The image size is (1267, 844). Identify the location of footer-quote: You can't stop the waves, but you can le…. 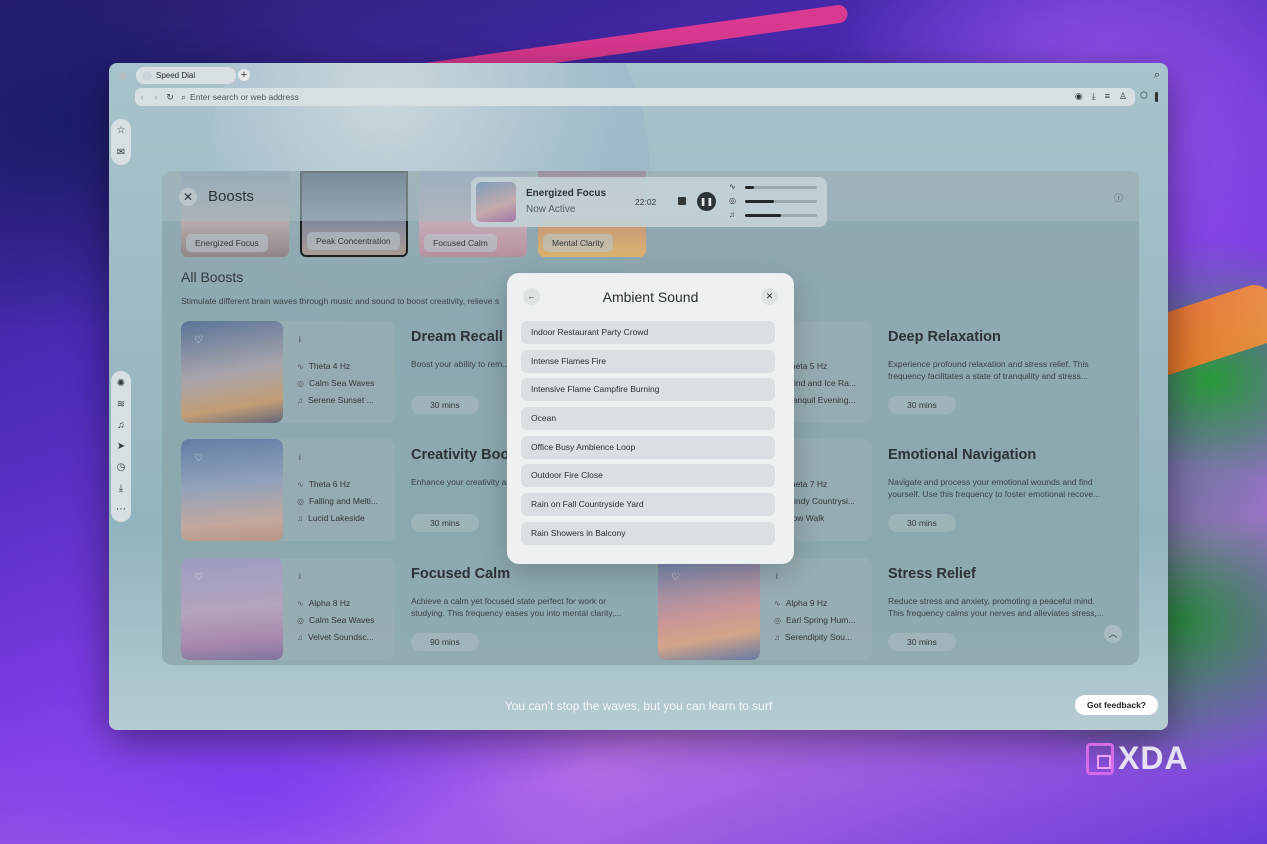
(638, 706).